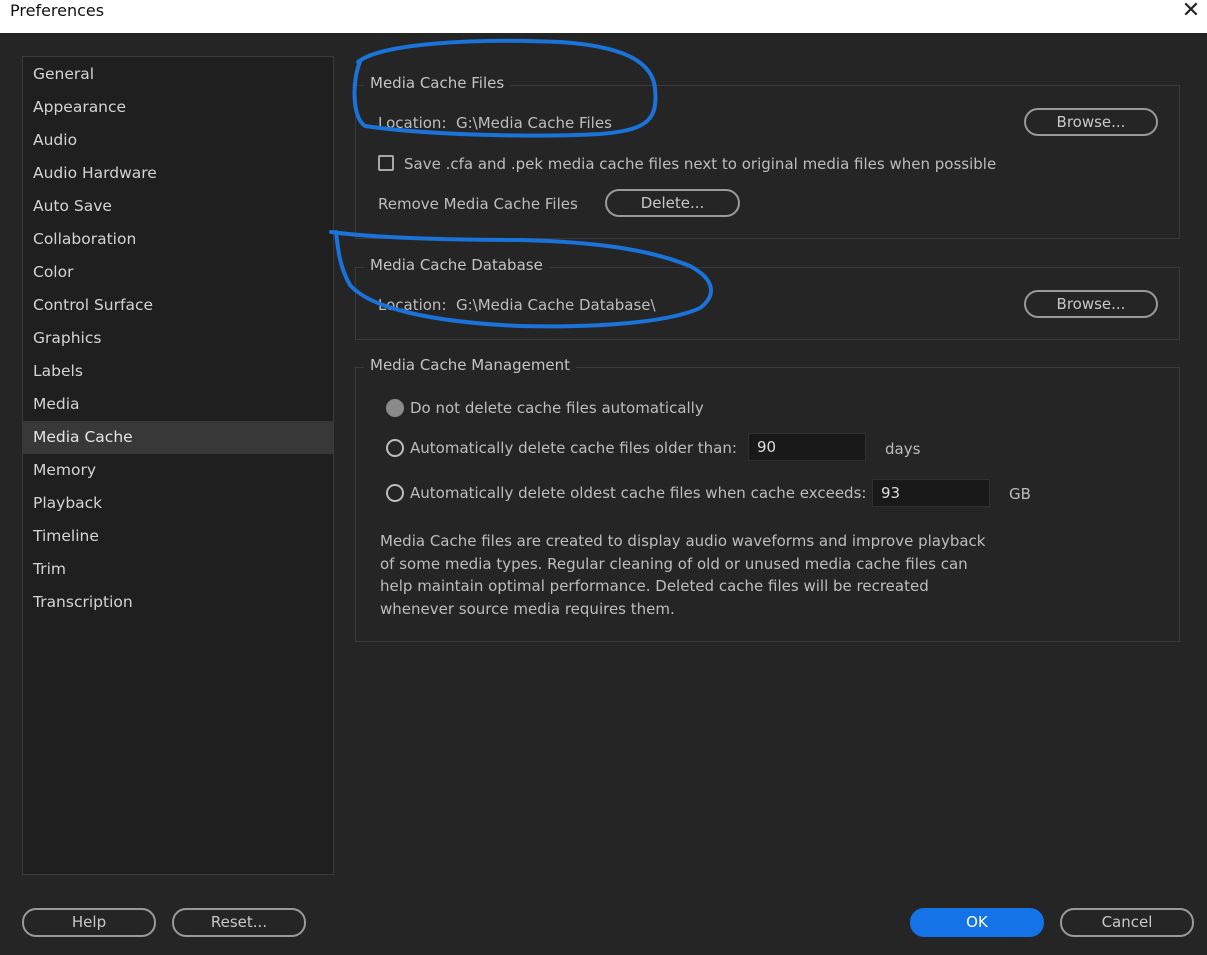  Describe the element at coordinates (178, 470) in the screenshot. I see `sidebar-item-memory: Memory` at that location.